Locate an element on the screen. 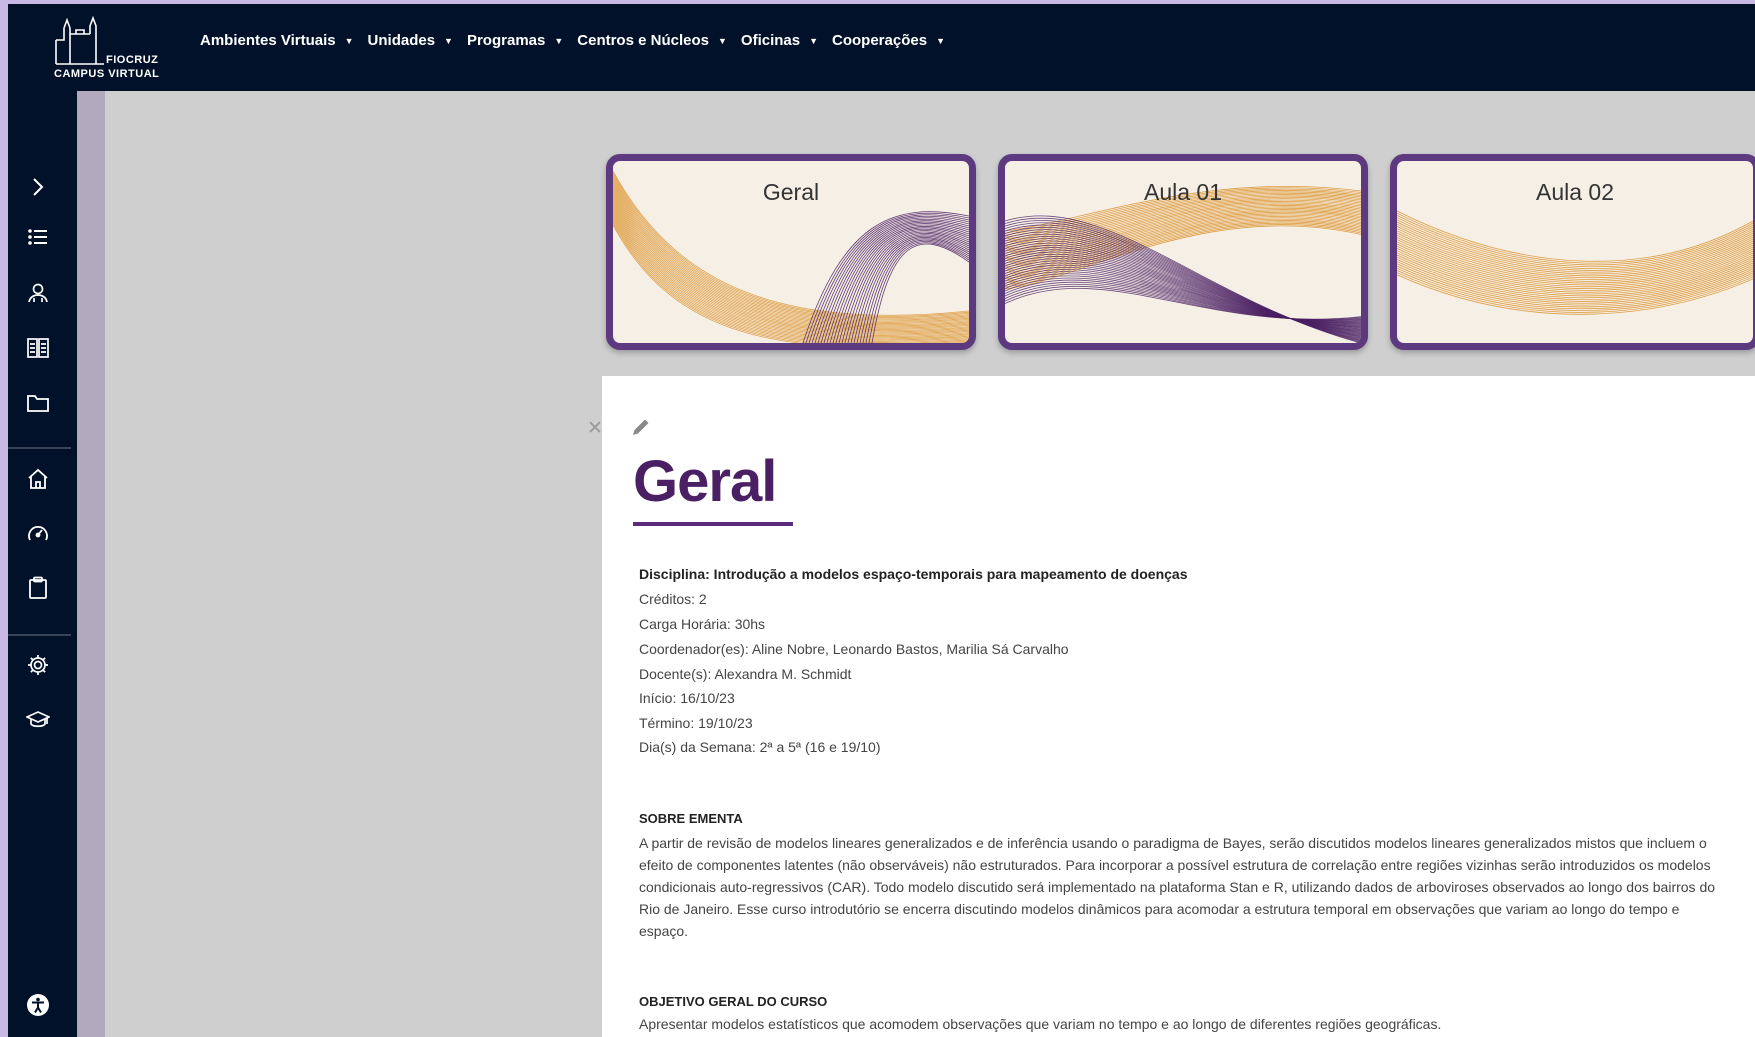 The image size is (1755, 1037). castle-logo-icon is located at coordinates (79, 40).